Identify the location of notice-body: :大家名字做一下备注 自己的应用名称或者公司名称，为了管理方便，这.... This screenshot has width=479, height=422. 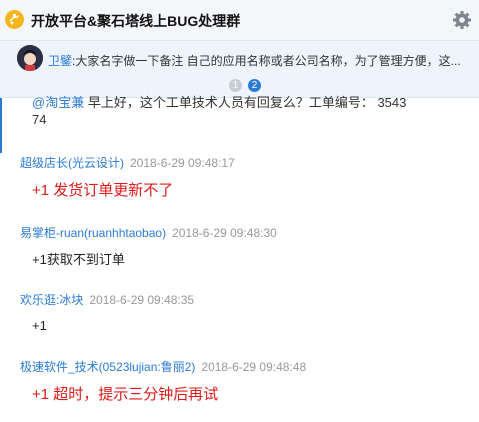
(266, 61).